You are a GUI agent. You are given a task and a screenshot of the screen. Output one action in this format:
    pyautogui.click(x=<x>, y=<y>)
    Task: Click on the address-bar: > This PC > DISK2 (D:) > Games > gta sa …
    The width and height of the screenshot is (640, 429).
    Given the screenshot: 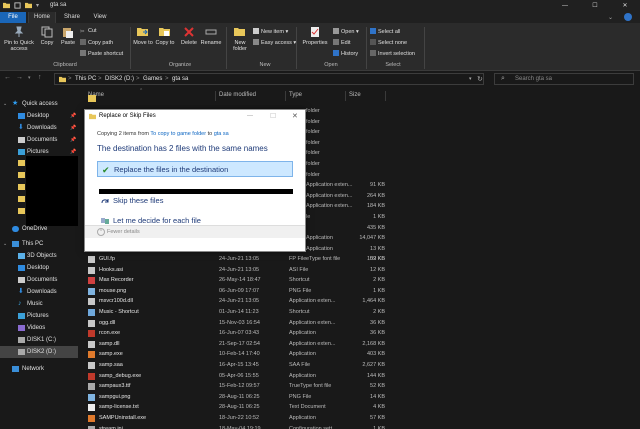 What is the action you would take?
    pyautogui.click(x=269, y=79)
    